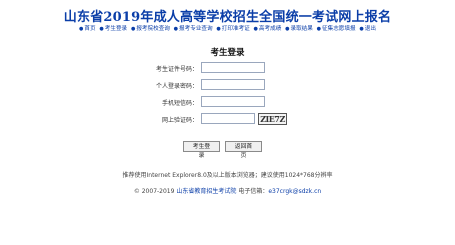 Image resolution: width=455 pixels, height=245 pixels. I want to click on nav-item-label: 退出, so click(370, 29).